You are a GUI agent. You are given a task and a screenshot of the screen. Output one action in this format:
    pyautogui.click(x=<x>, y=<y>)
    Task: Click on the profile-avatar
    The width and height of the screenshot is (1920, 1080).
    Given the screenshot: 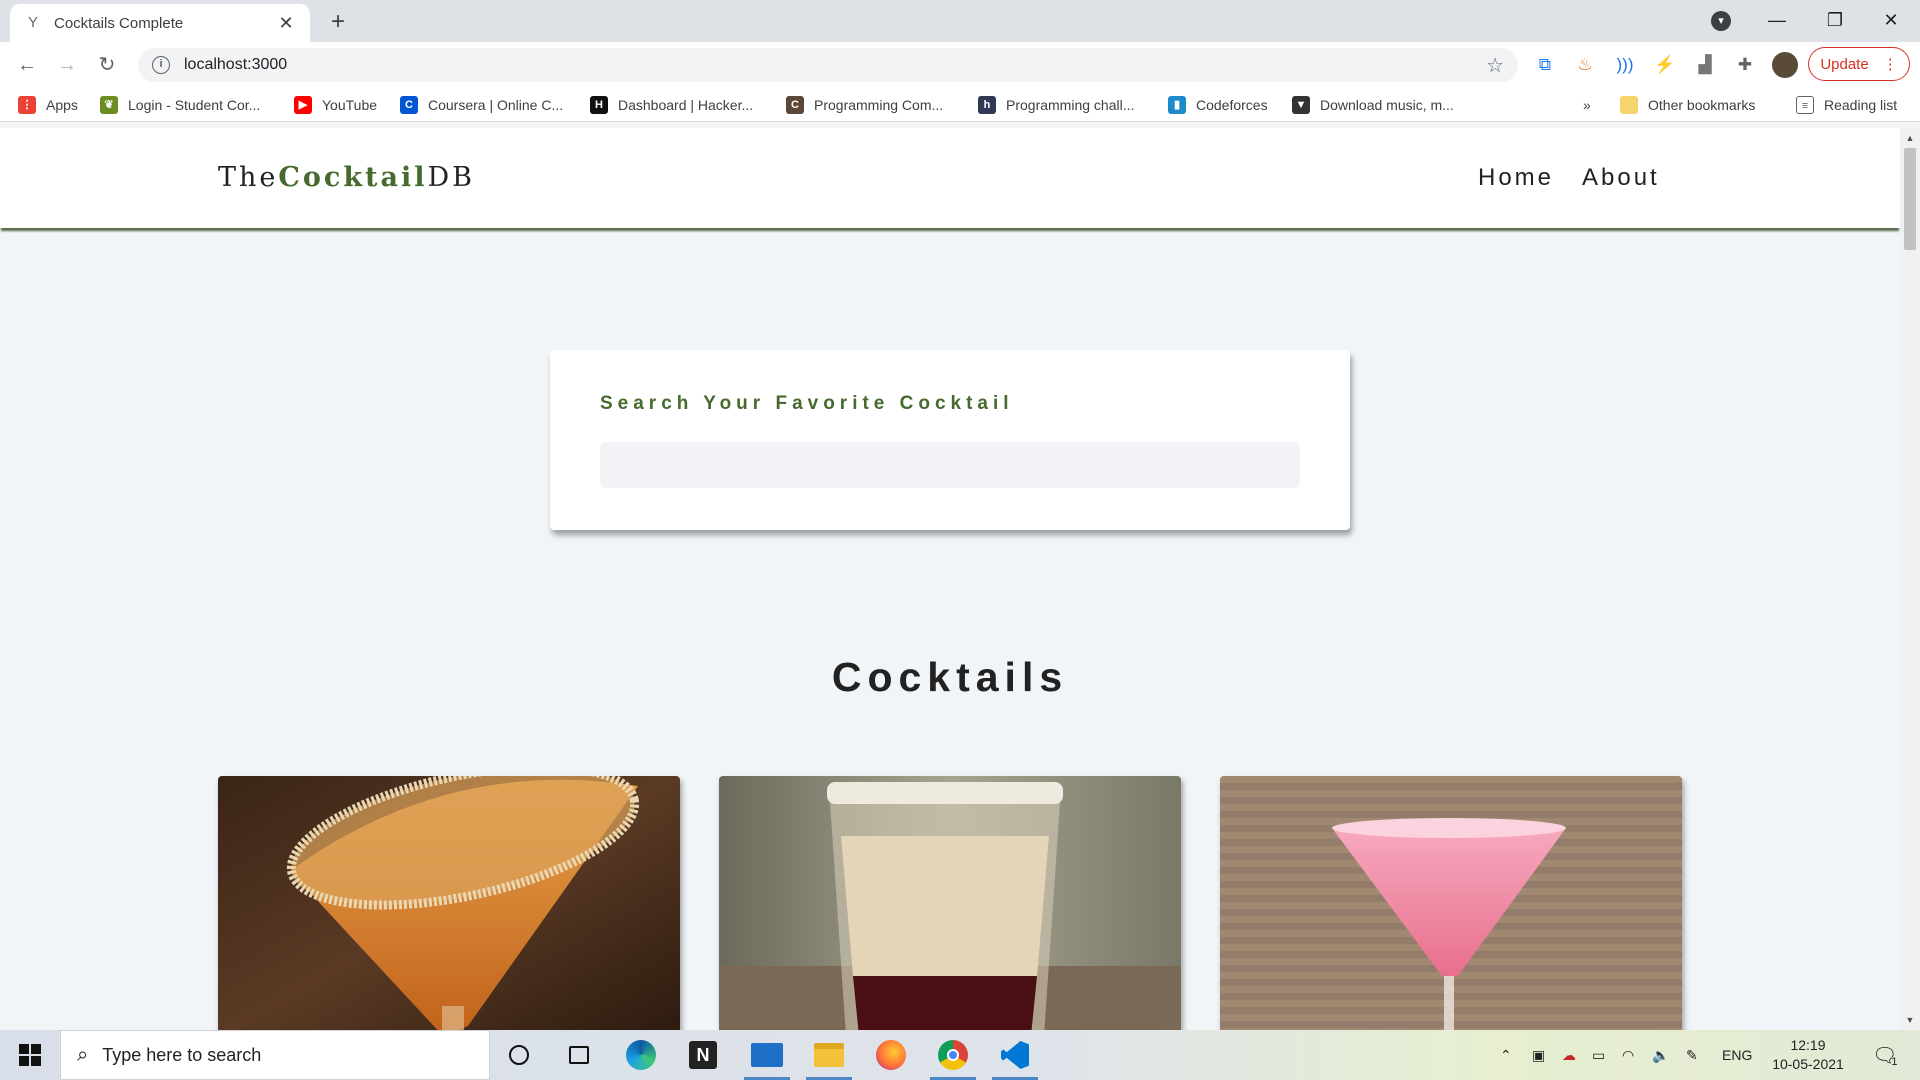 What is the action you would take?
    pyautogui.click(x=1785, y=65)
    